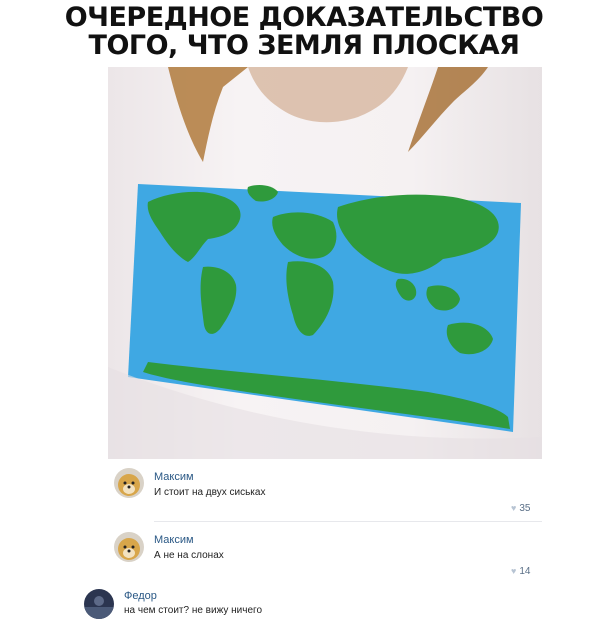 Image resolution: width=608 pixels, height=619 pixels. Describe the element at coordinates (304, 17) in the screenshot. I see `caption-line-1: ОЧЕРЕДНОЕ ДОКАЗАТЕЛЬСТВО` at that location.